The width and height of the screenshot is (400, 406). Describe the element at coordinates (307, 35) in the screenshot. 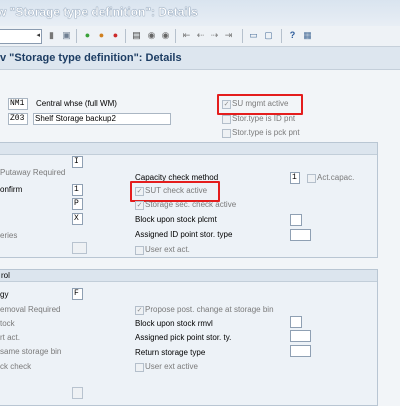

I see `layout-icon: ▦` at that location.